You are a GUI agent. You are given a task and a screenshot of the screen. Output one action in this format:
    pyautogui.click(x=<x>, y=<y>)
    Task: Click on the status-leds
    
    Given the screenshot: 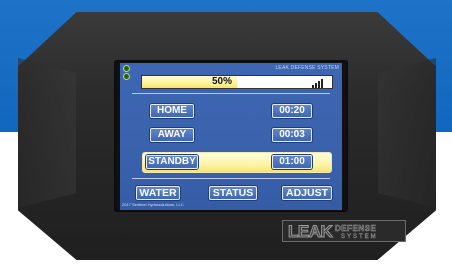 What is the action you would take?
    pyautogui.click(x=126, y=73)
    